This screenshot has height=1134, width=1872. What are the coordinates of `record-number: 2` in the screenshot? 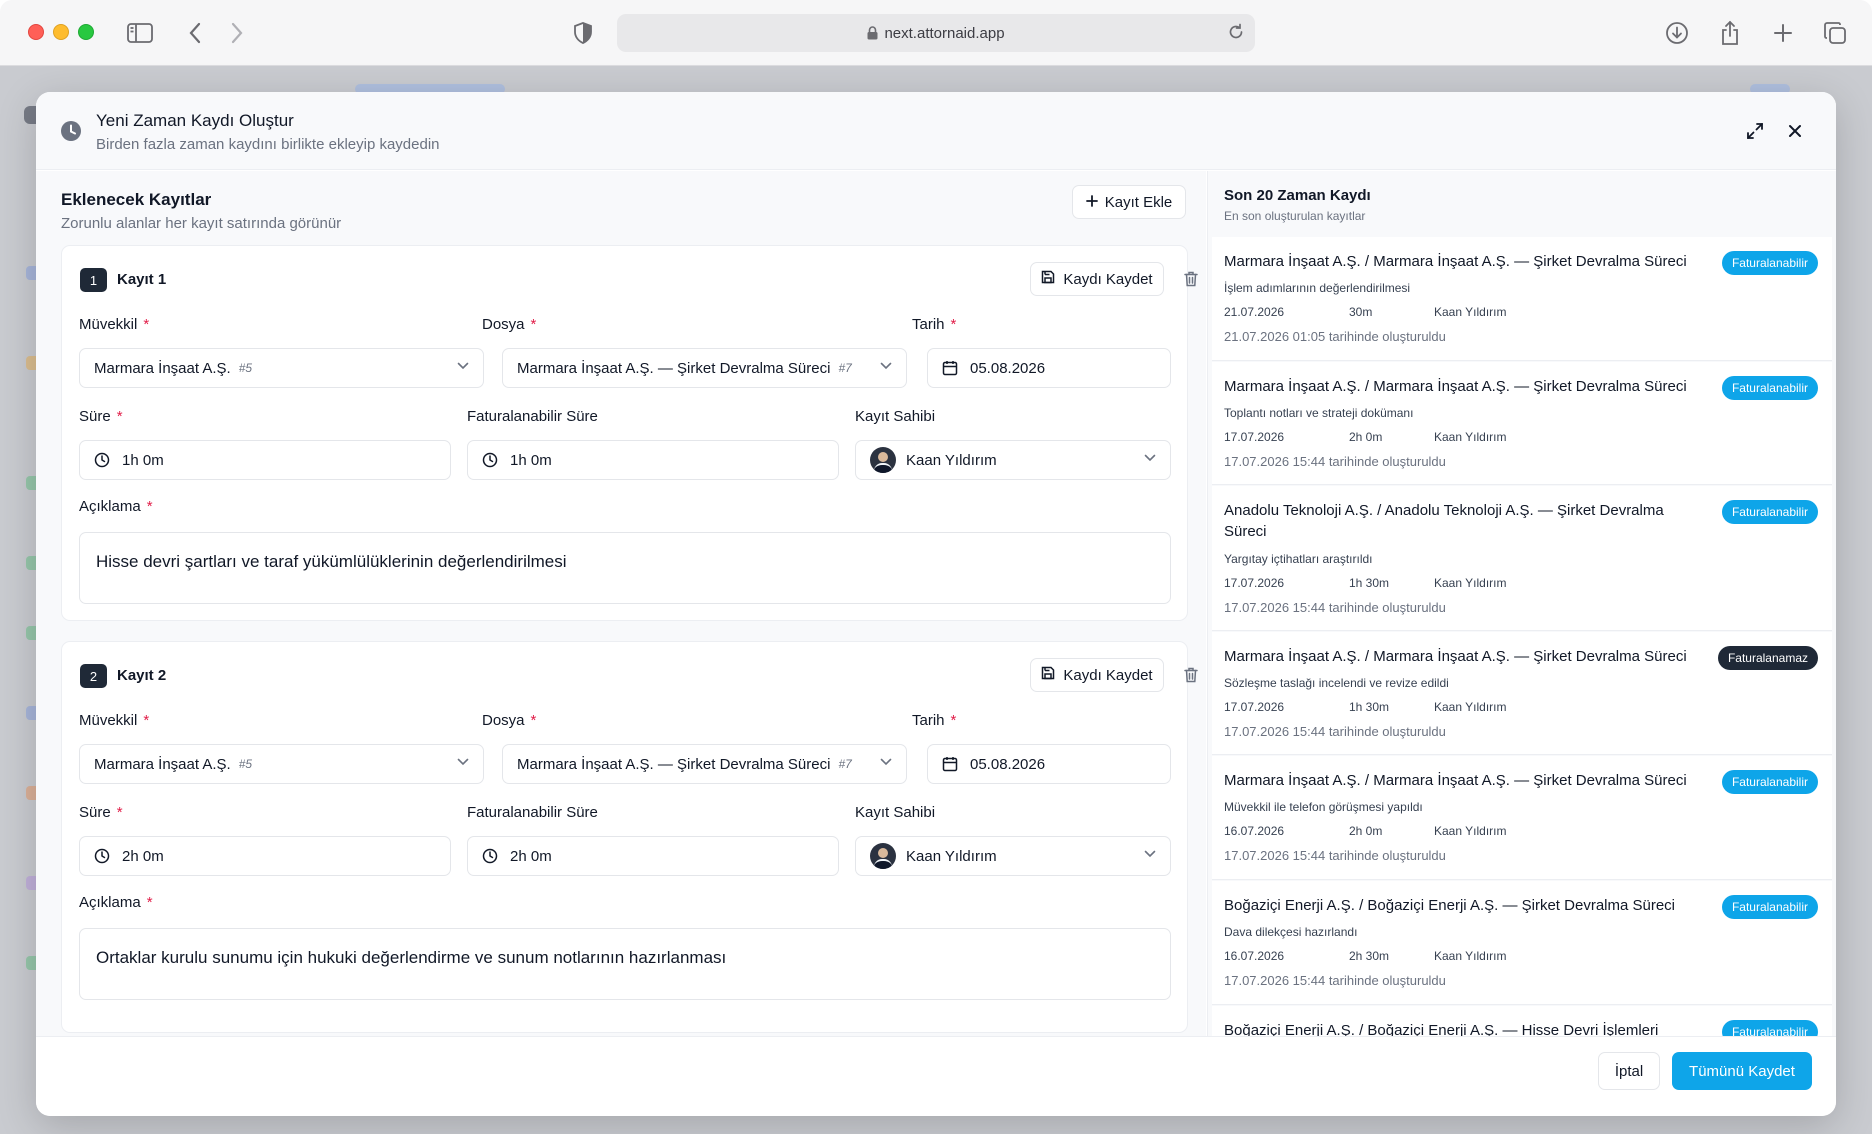 It's located at (93, 676).